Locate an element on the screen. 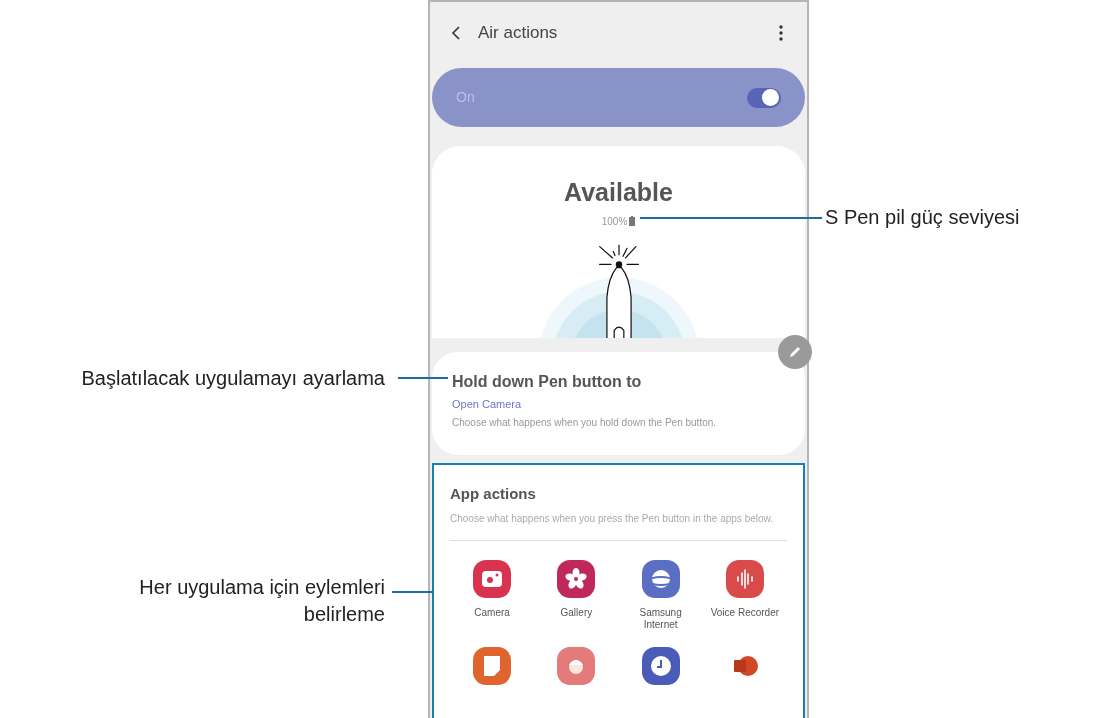 The image size is (1093, 718). app-label: Gallery is located at coordinates (576, 612).